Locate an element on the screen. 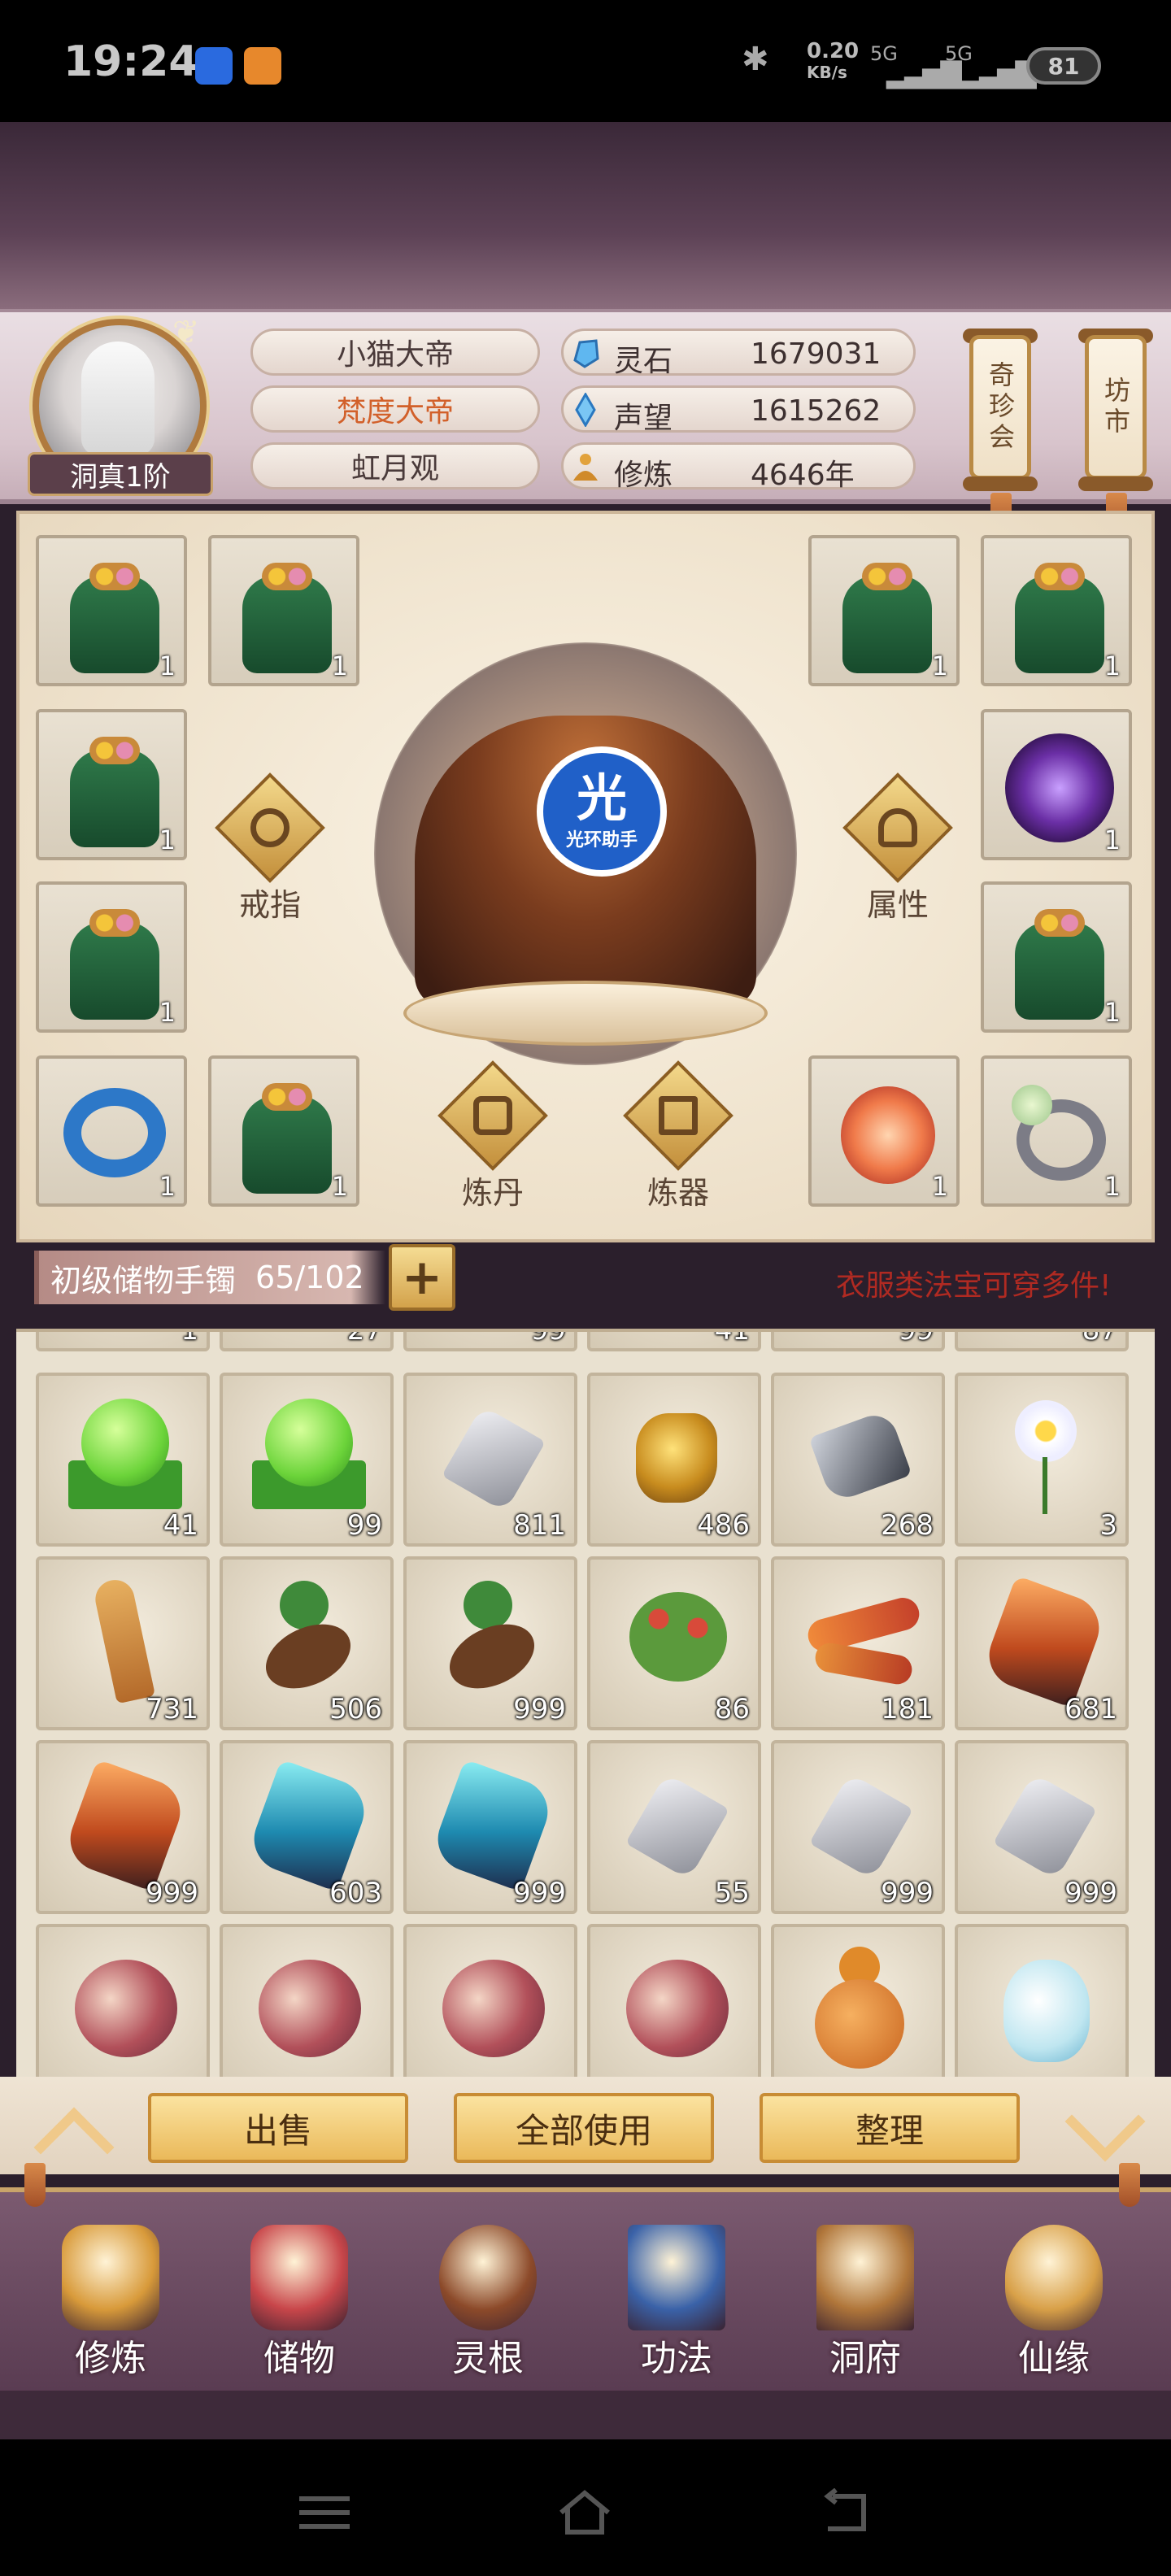 The height and width of the screenshot is (2576, 1171). cultivation-icon is located at coordinates (585, 468).